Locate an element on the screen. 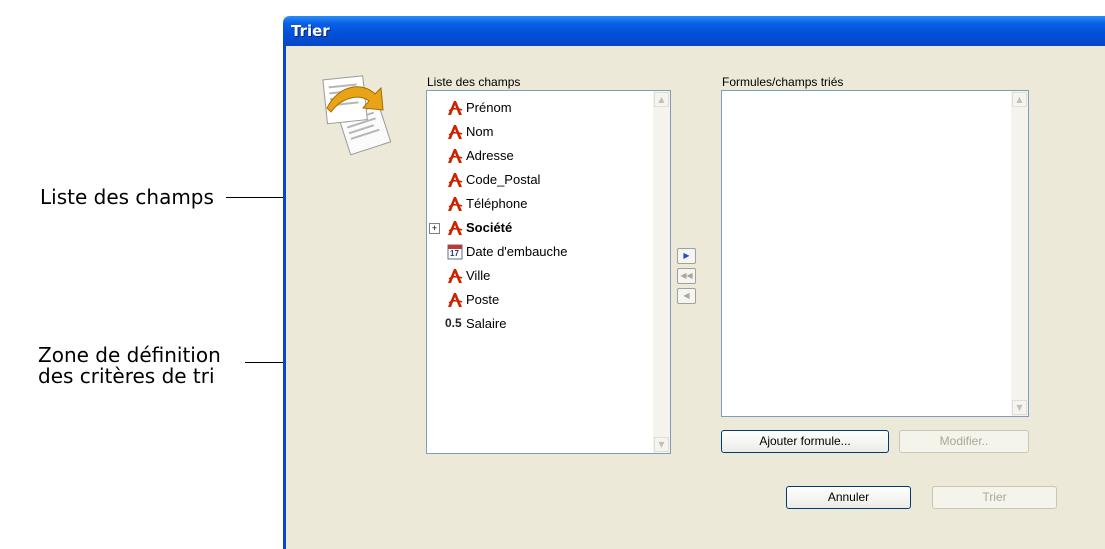 The image size is (1105, 549). callout-sort-criteria-line2: des critères de tri is located at coordinates (126, 376).